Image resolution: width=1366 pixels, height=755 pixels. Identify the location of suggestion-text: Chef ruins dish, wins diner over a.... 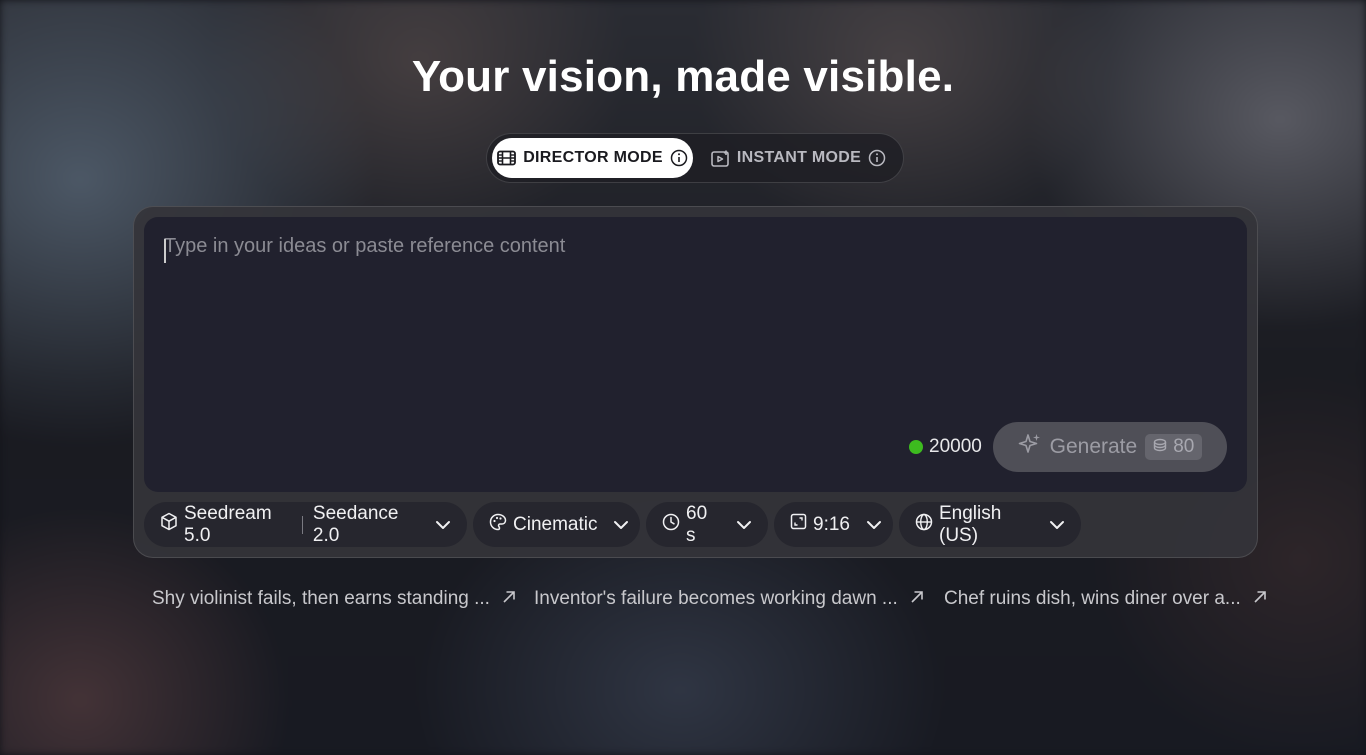
(1092, 598).